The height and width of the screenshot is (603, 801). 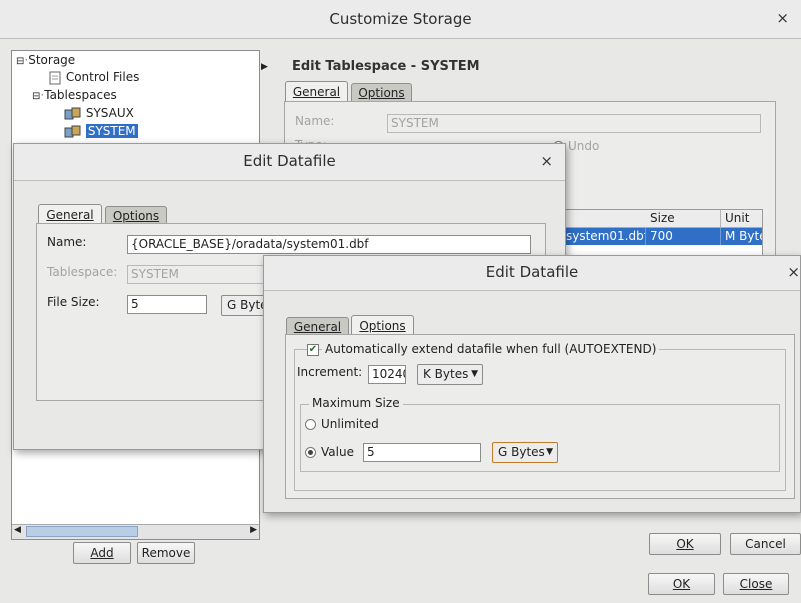 I want to click on table-row: system01.dbf 700 M Bytes, so click(x=659, y=236).